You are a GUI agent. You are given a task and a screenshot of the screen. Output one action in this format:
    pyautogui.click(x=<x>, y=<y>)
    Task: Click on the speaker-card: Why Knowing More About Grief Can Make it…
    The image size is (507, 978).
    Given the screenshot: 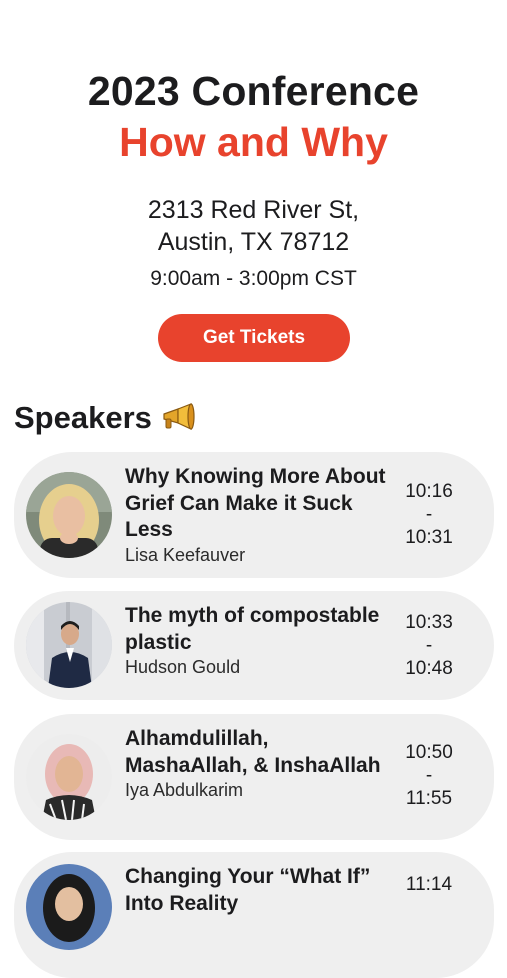 What is the action you would take?
    pyautogui.click(x=254, y=515)
    